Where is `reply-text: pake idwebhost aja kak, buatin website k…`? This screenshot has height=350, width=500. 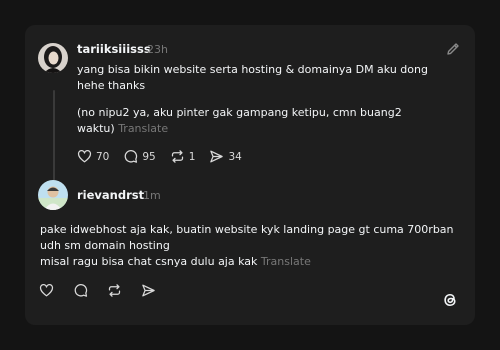
reply-text: pake idwebhost aja kak, buatin website k… is located at coordinates (252, 246).